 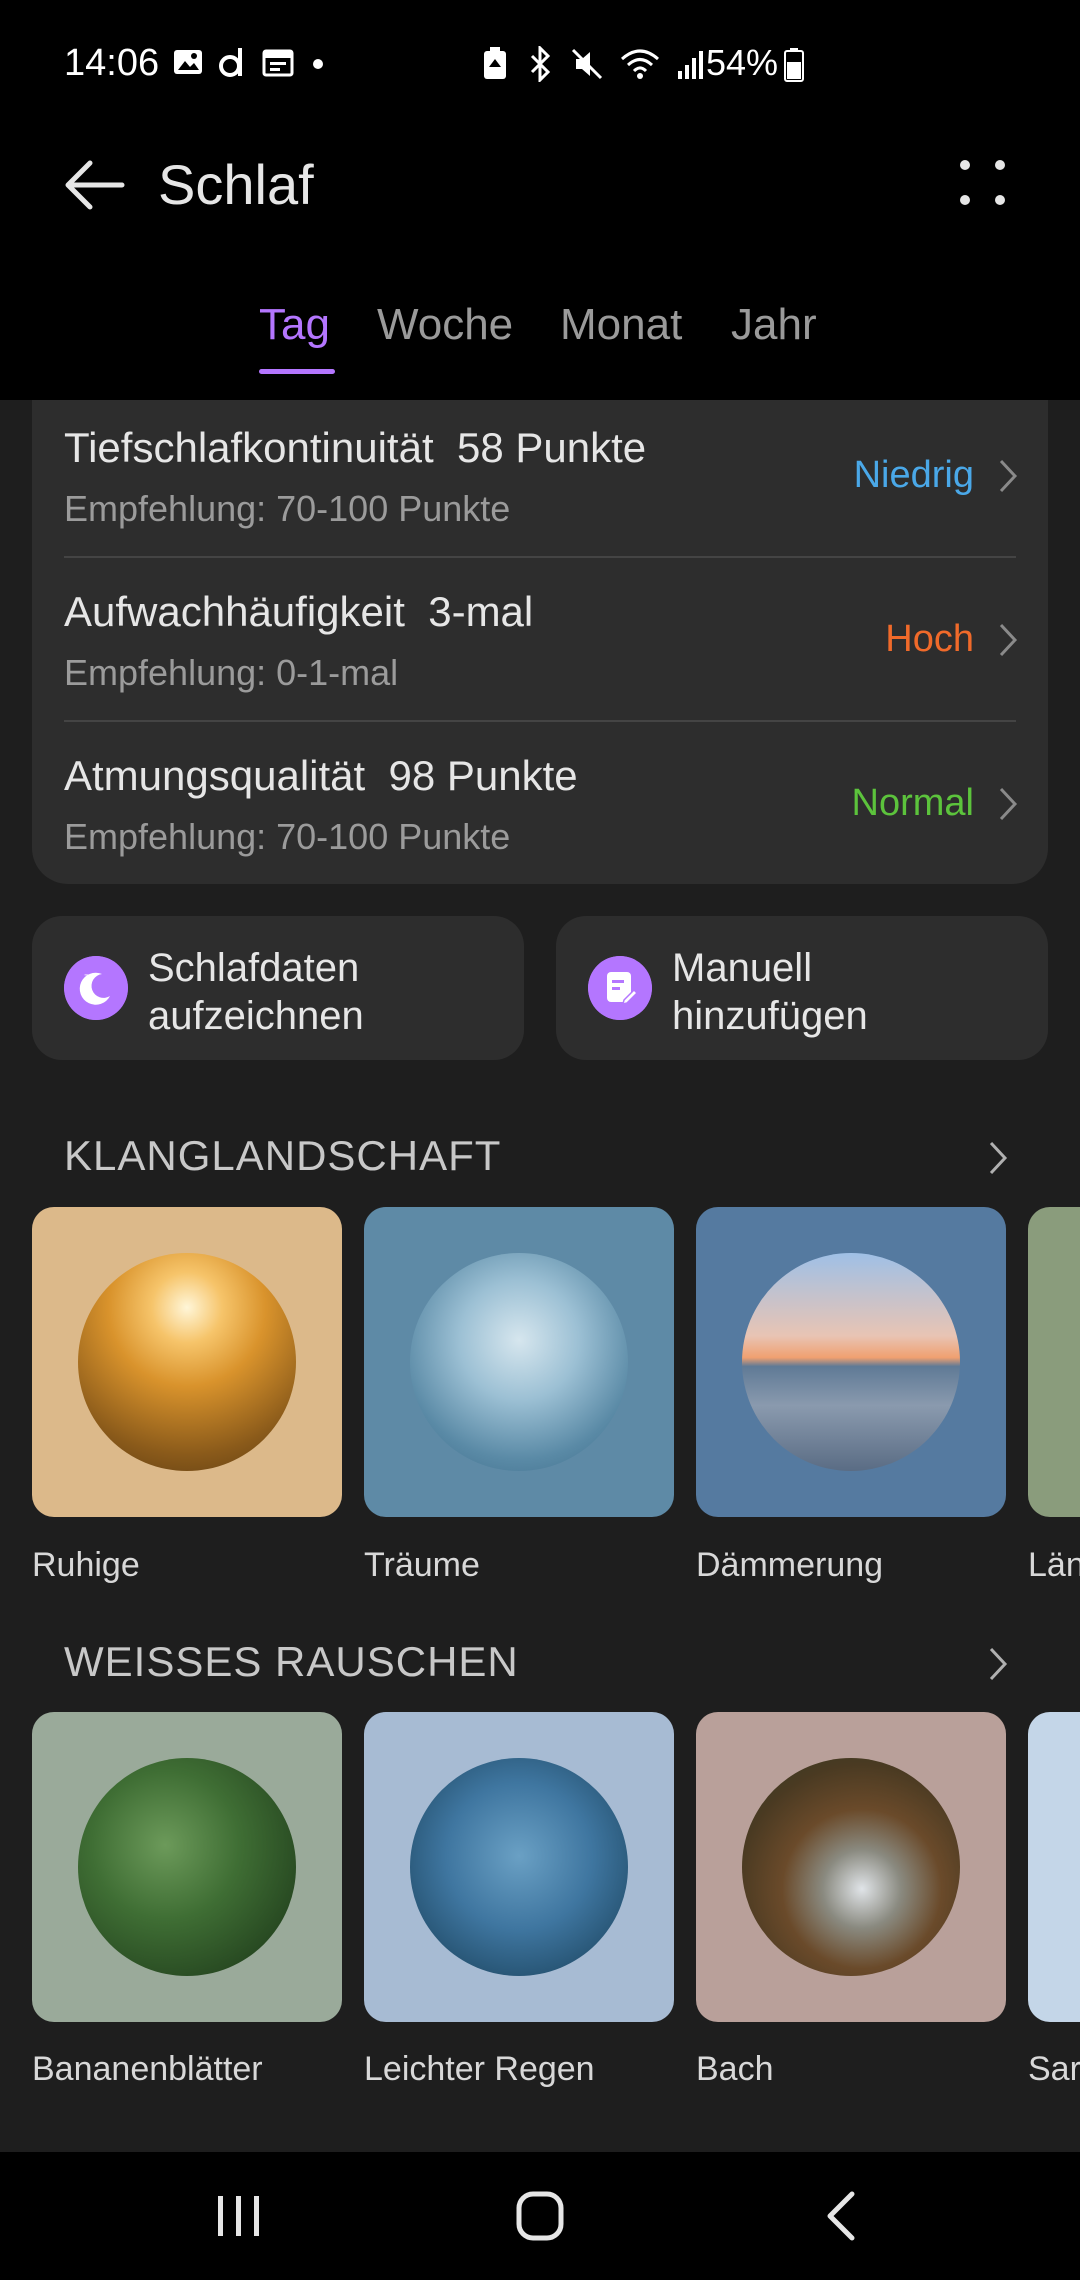 I want to click on add-manually-button: Manuell hinzufügen, so click(x=802, y=988).